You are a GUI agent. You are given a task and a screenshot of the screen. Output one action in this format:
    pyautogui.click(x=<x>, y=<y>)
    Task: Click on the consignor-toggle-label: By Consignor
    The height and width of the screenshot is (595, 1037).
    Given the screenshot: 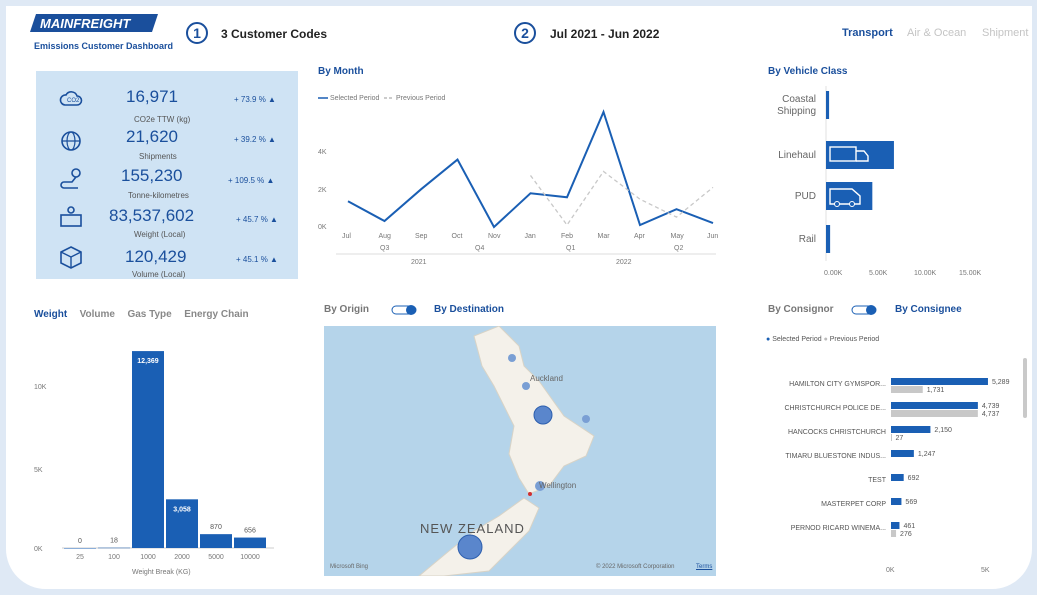 What is the action you would take?
    pyautogui.click(x=801, y=309)
    